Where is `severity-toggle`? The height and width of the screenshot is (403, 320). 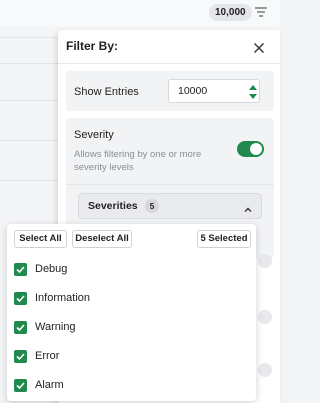 severity-toggle is located at coordinates (250, 149).